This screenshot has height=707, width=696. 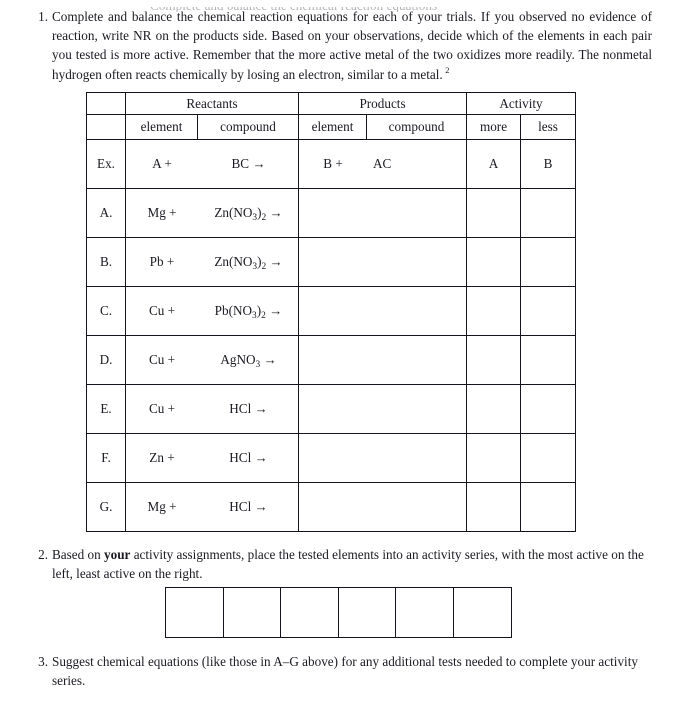 I want to click on subheader-product-element: element, so click(x=333, y=126).